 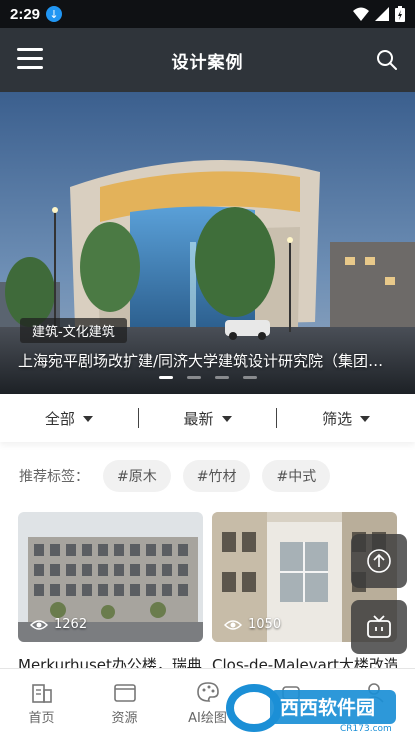 What do you see at coordinates (54, 477) in the screenshot?
I see `tags-label: 推荐标签：` at bounding box center [54, 477].